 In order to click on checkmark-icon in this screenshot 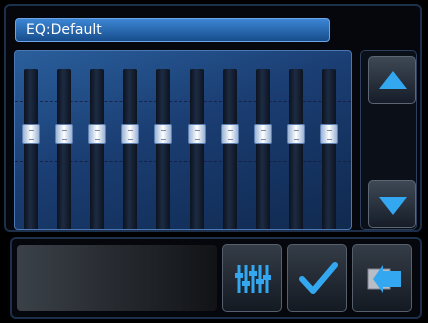, I will do `click(318, 278)`.